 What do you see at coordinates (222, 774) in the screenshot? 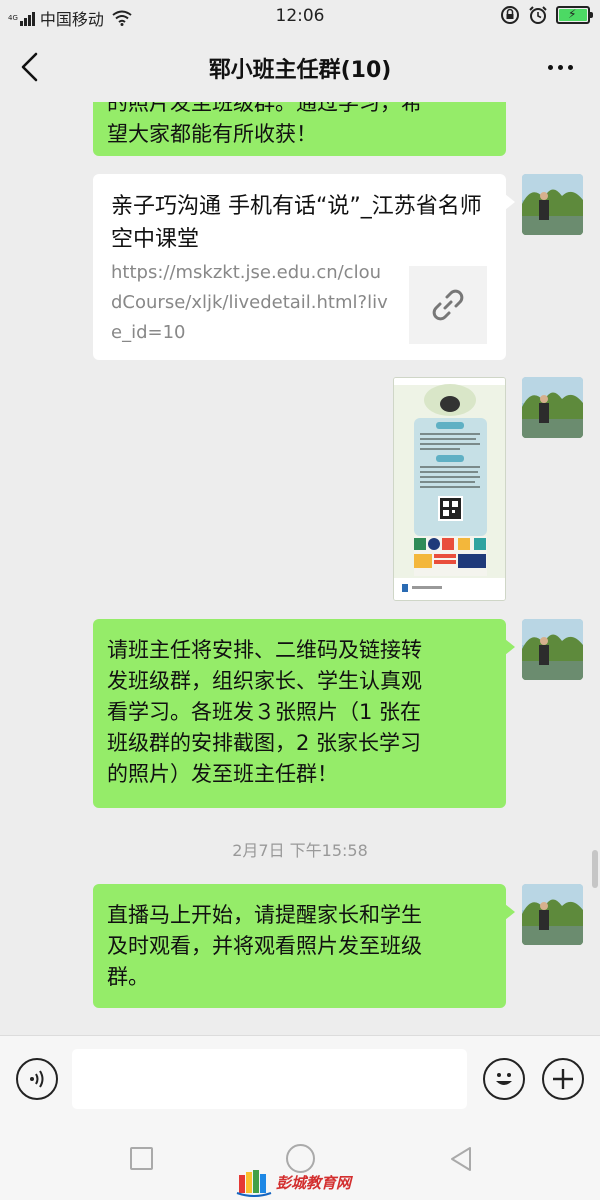
I see `message-line: 的照片）发至班主任群！` at bounding box center [222, 774].